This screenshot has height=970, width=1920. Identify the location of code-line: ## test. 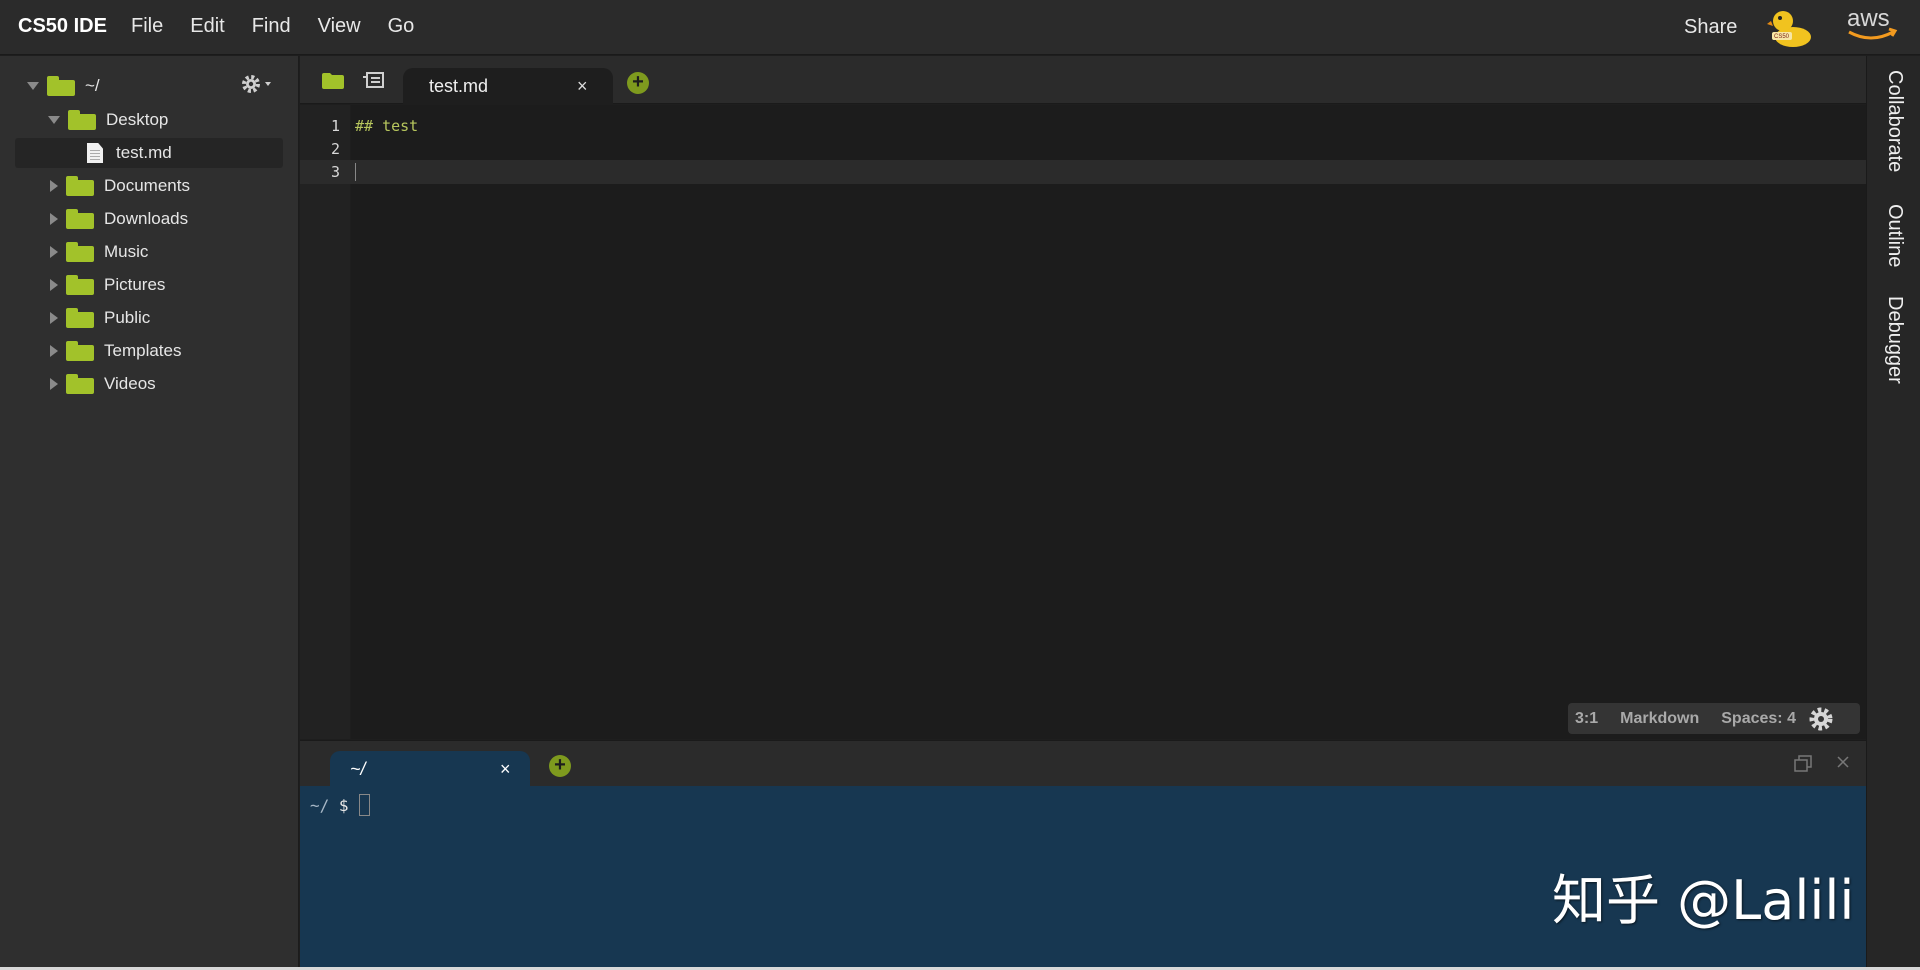
(386, 126).